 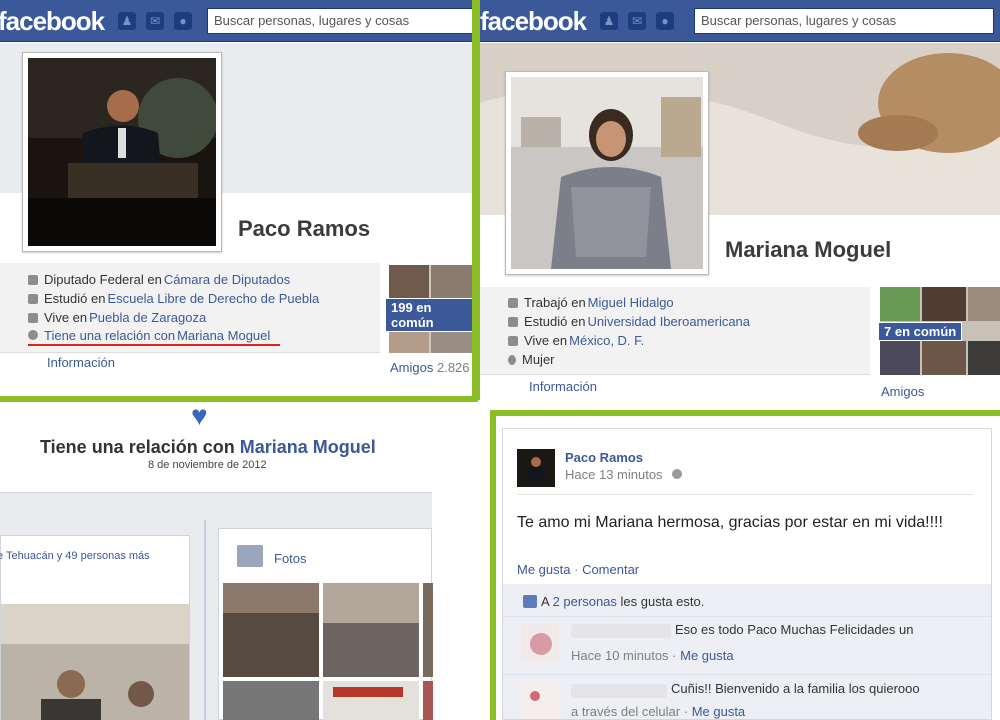 I want to click on post-timestamp: Hace 13 minutos, so click(x=624, y=474).